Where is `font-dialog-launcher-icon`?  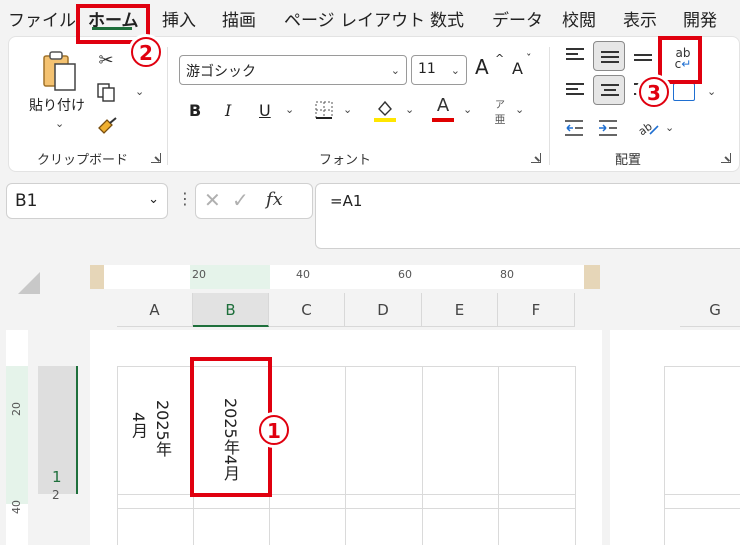
font-dialog-launcher-icon is located at coordinates (536, 158).